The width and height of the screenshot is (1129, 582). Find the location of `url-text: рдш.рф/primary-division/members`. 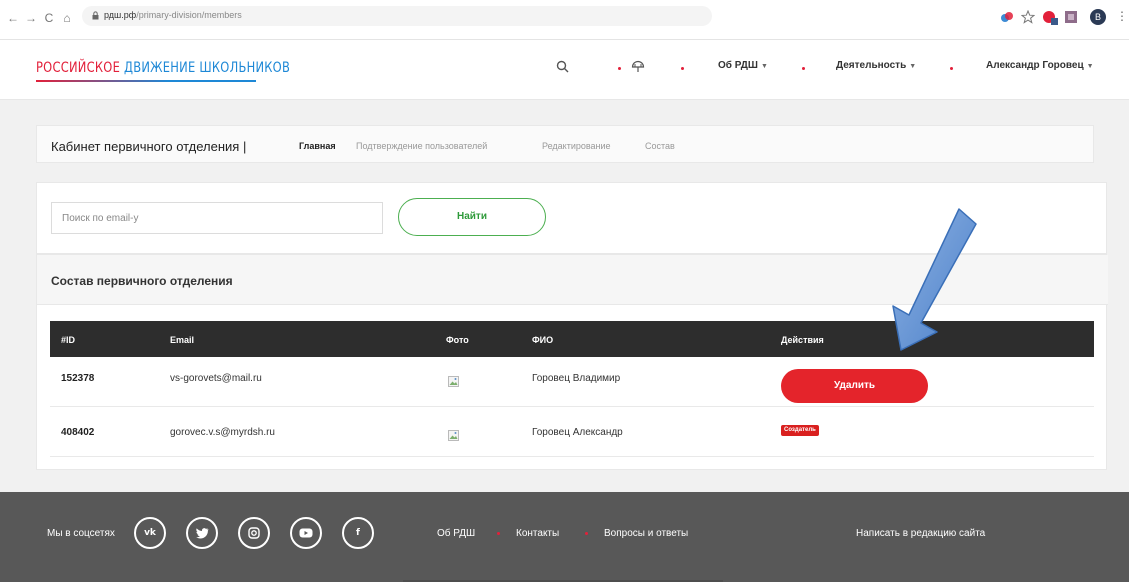

url-text: рдш.рф/primary-division/members is located at coordinates (173, 15).